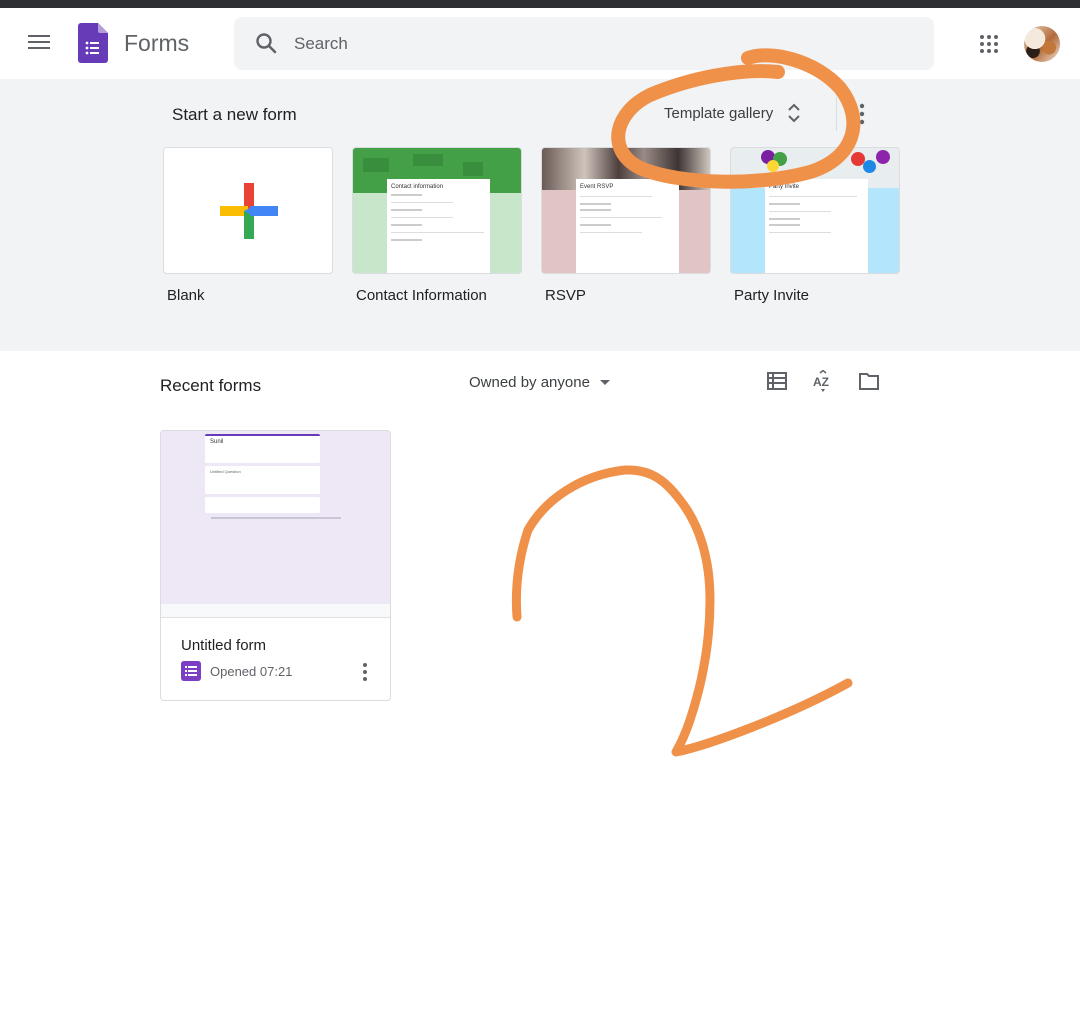 The image size is (1080, 1024). What do you see at coordinates (186, 295) in the screenshot?
I see `template-label: Blank` at bounding box center [186, 295].